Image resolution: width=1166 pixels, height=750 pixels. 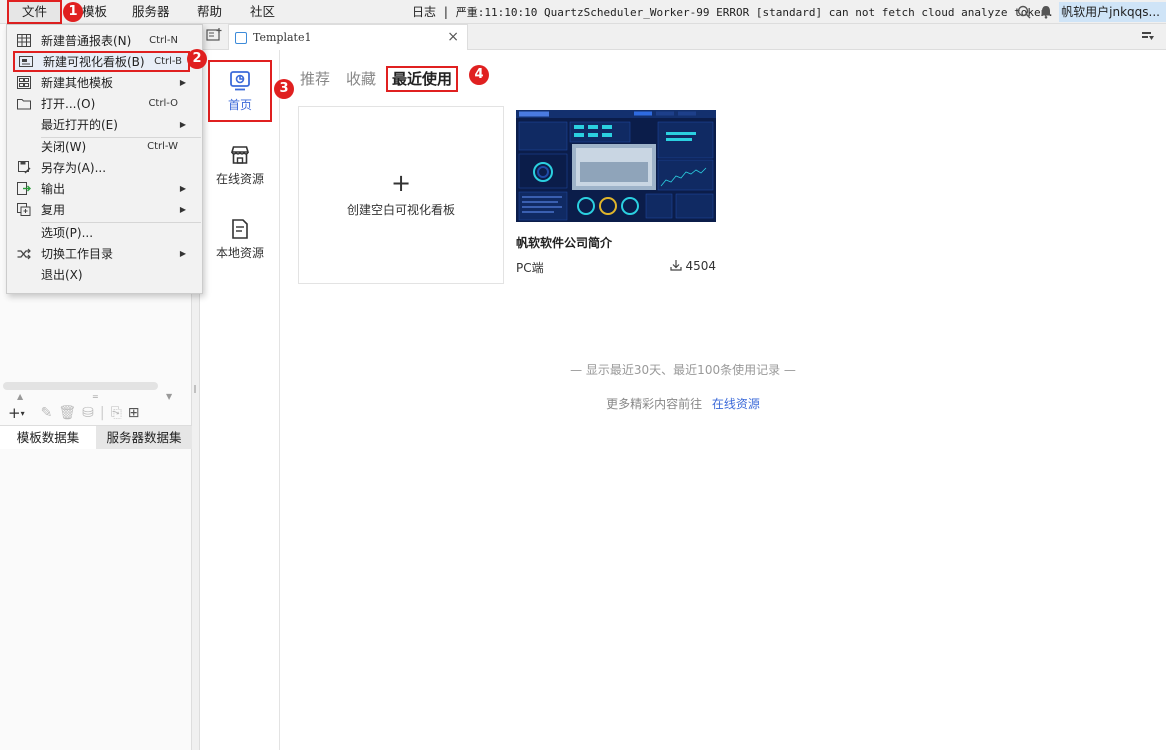 What do you see at coordinates (24, 125) in the screenshot?
I see `menu-recent-icon-slot` at bounding box center [24, 125].